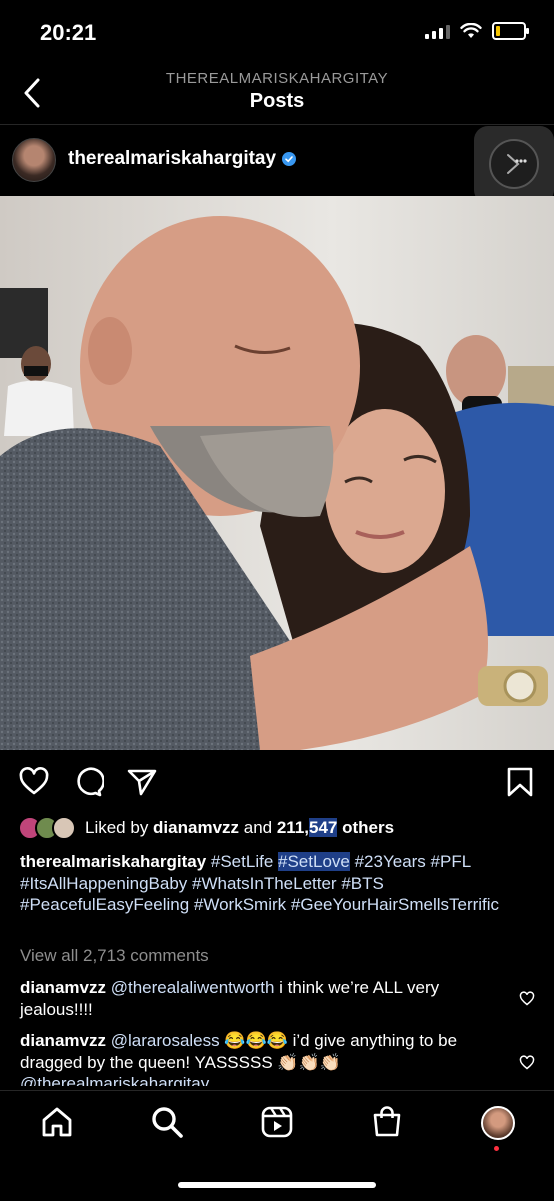 This screenshot has width=554, height=1201. What do you see at coordinates (165, 1040) in the screenshot?
I see `comment-mention: @lararosaless` at bounding box center [165, 1040].